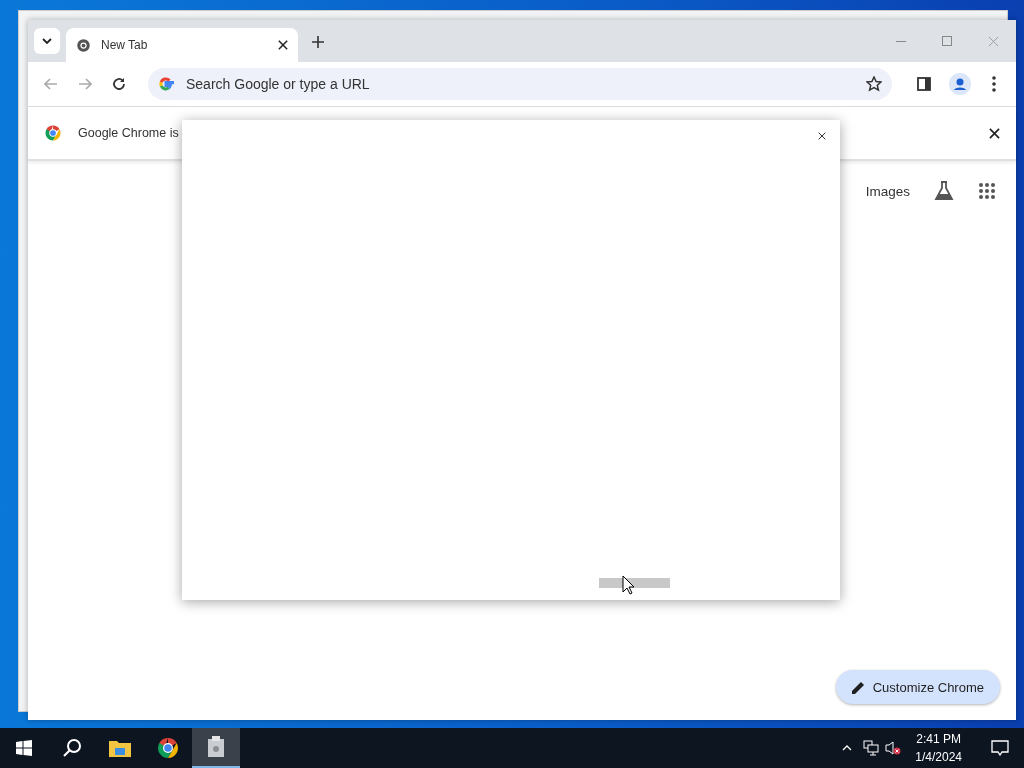 This screenshot has height=768, width=1024. I want to click on maximize-icon, so click(947, 41).